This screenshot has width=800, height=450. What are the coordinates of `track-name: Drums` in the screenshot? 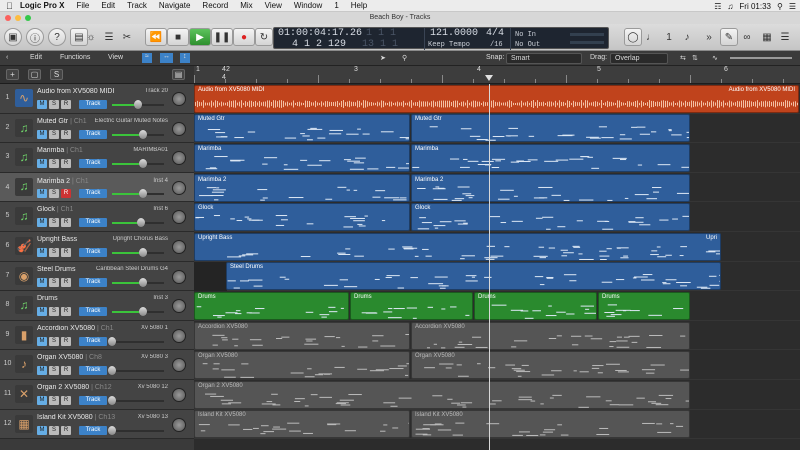 It's located at (47, 298).